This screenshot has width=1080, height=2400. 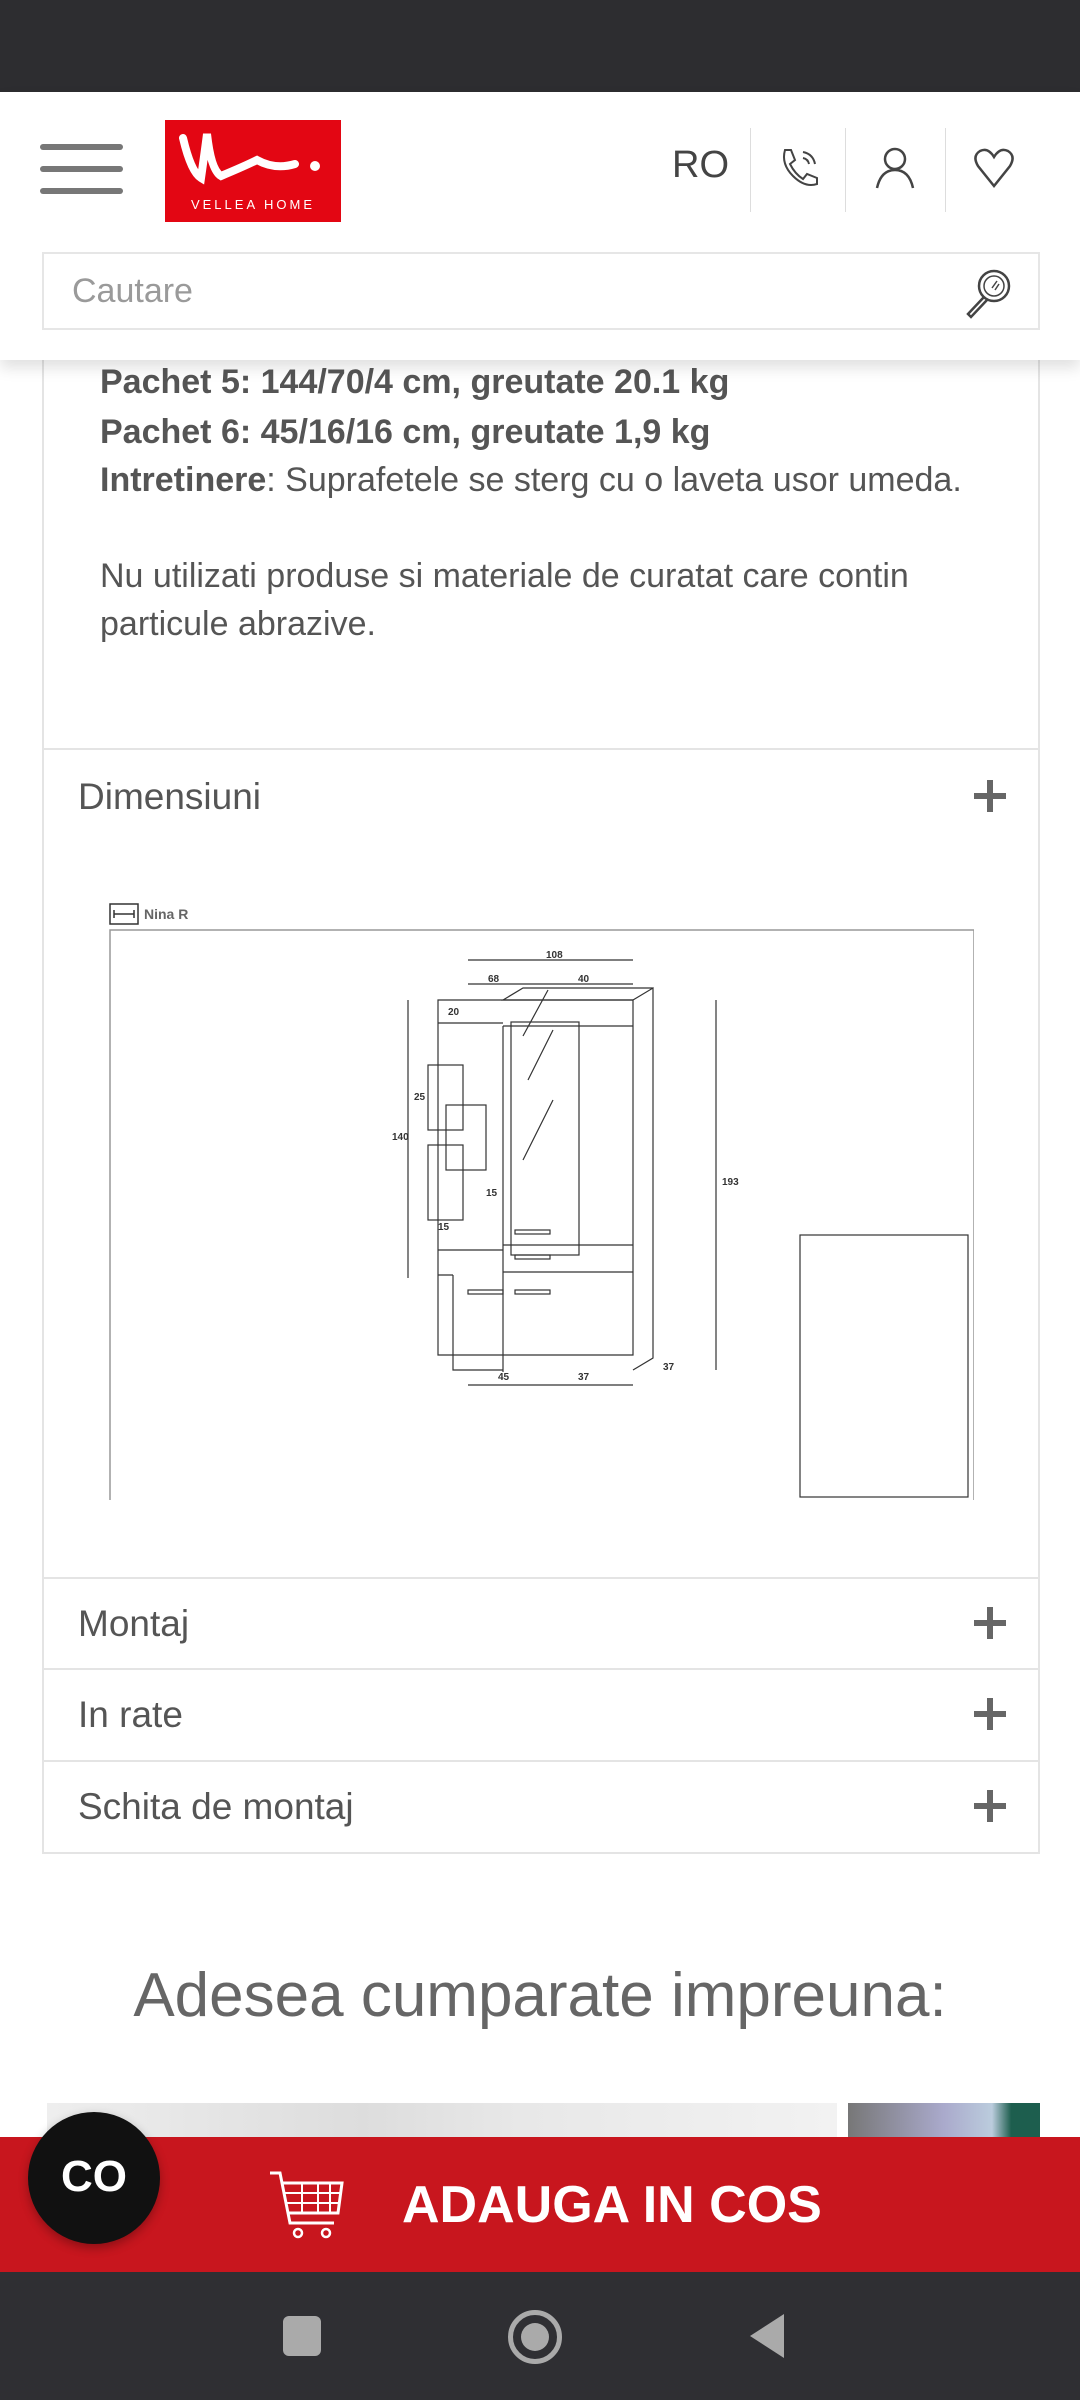 I want to click on navigation-bar, so click(x=540, y=2336).